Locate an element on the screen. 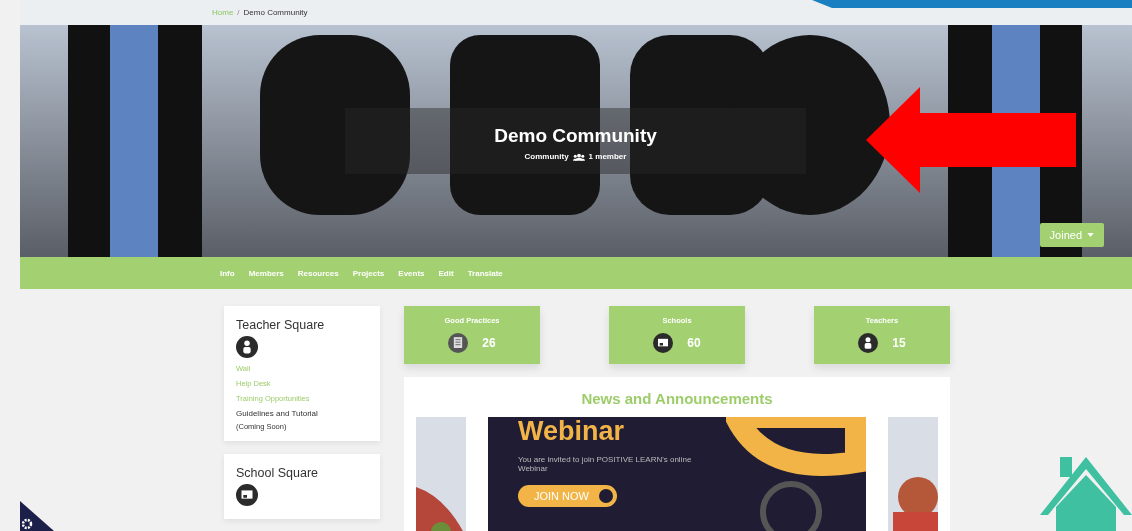  joined-button: Joined is located at coordinates (1071, 235).